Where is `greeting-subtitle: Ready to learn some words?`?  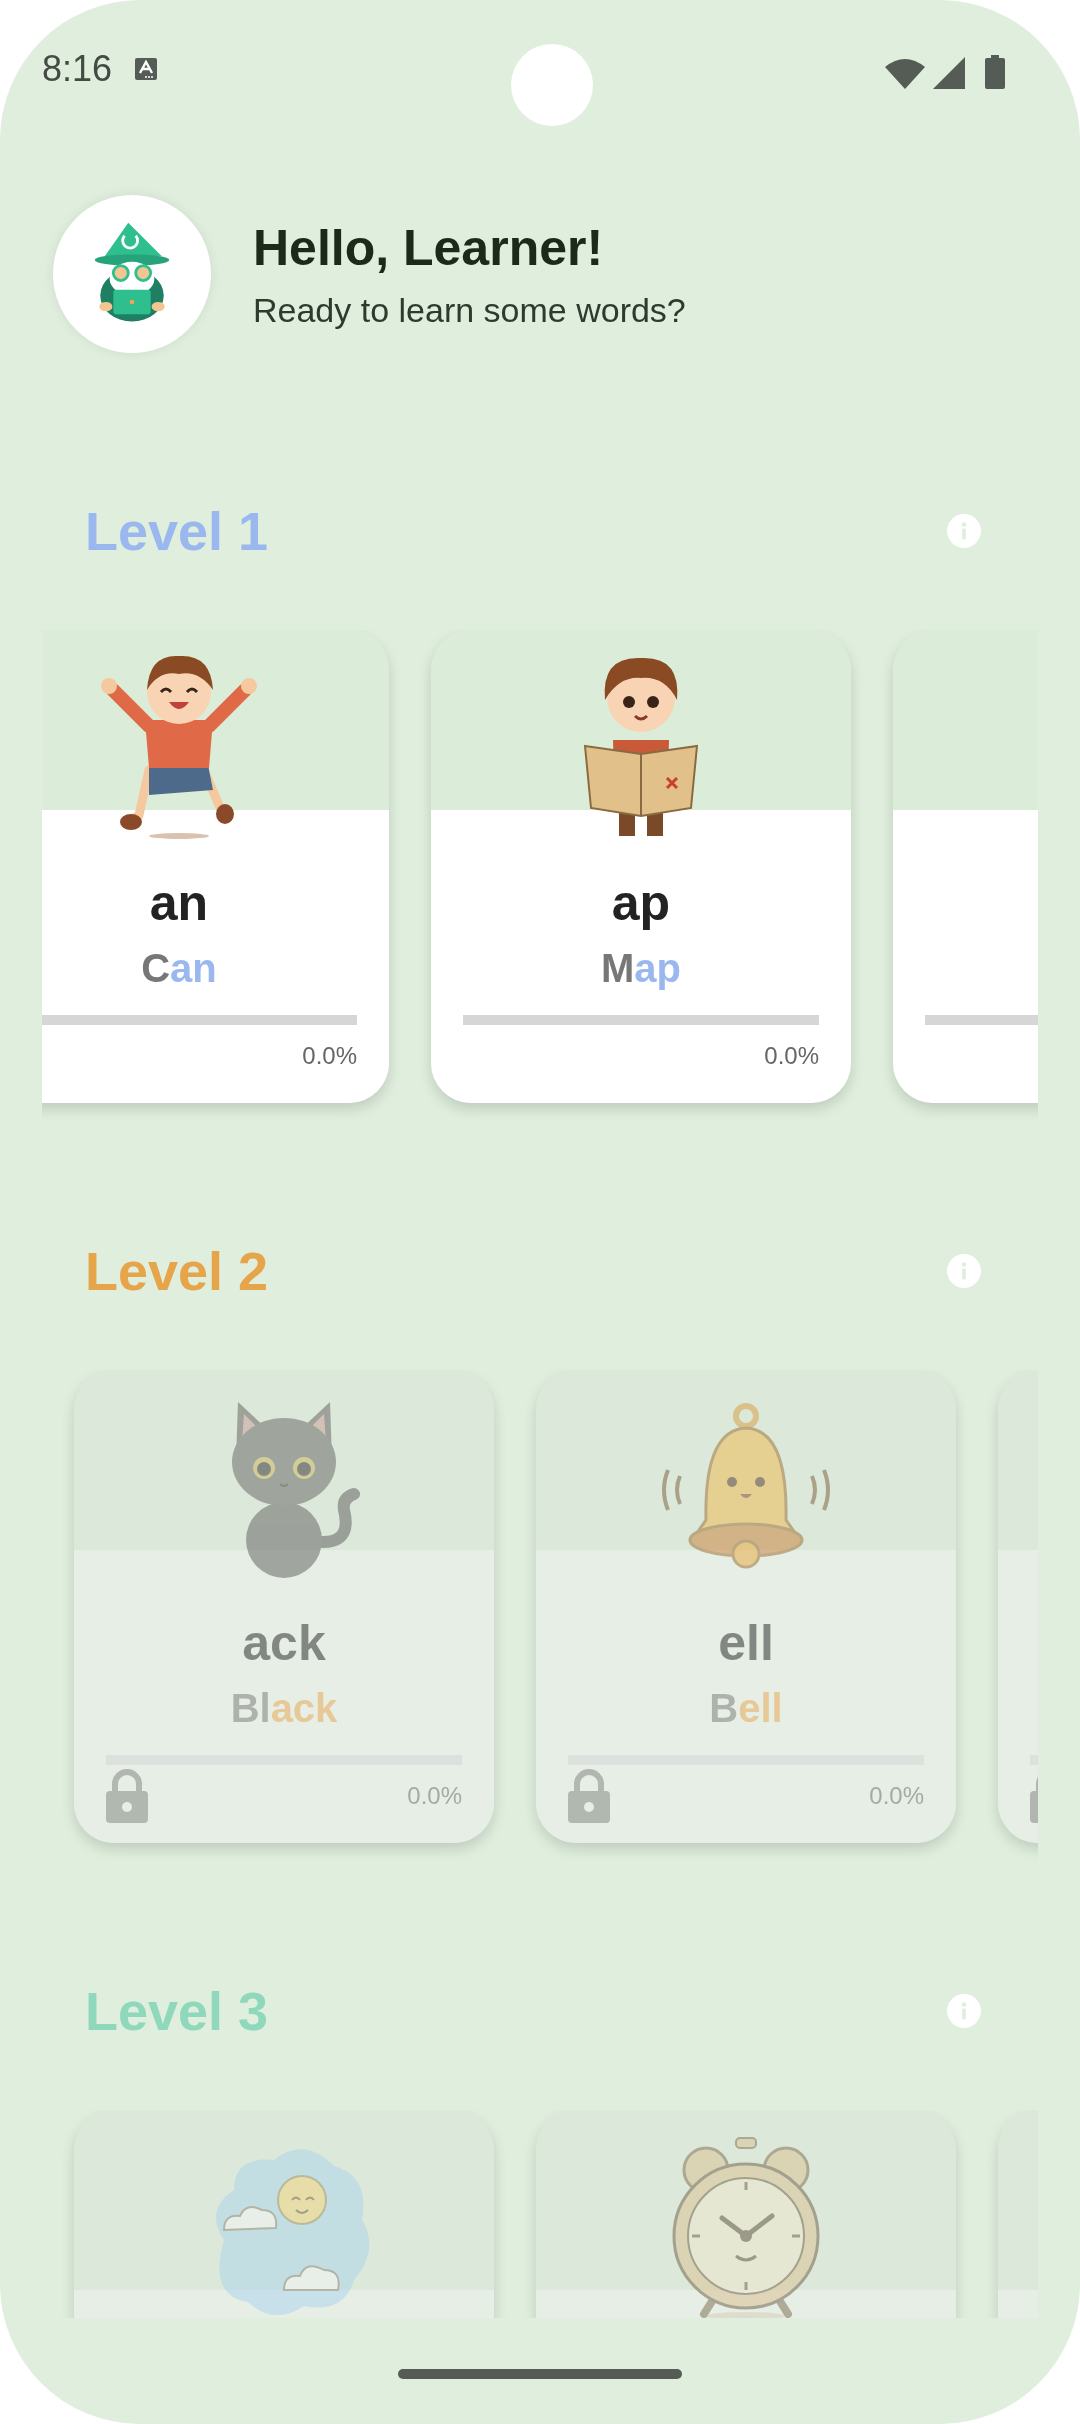
greeting-subtitle: Ready to learn some words? is located at coordinates (469, 310).